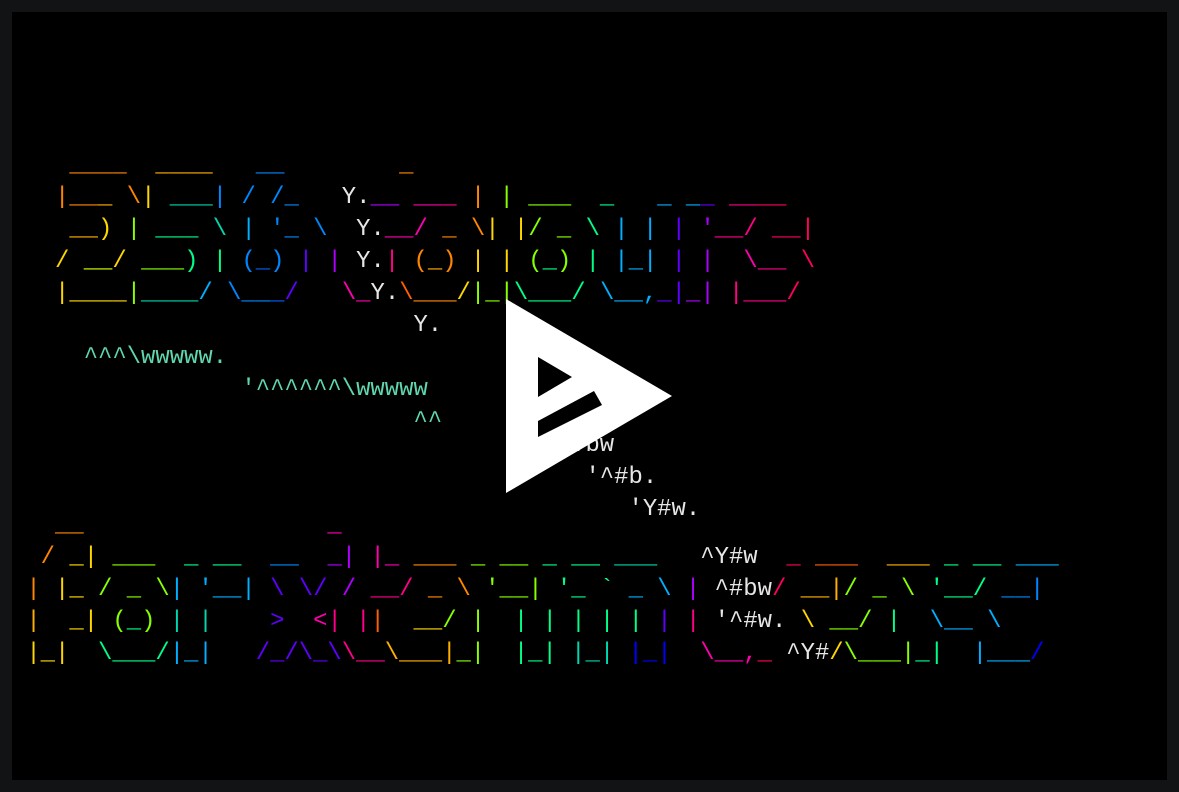  Describe the element at coordinates (557, 229) in the screenshot. I see `terminal-text-segment: / _` at that location.